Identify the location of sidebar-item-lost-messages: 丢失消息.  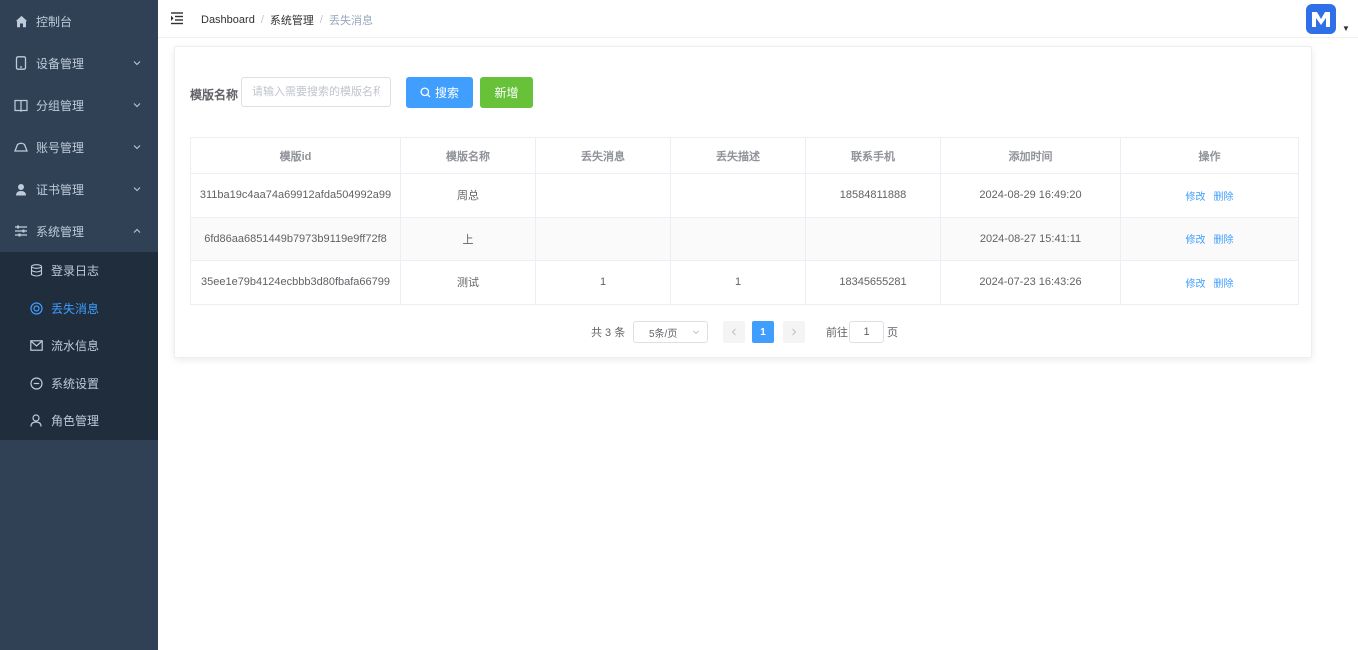
(79, 309).